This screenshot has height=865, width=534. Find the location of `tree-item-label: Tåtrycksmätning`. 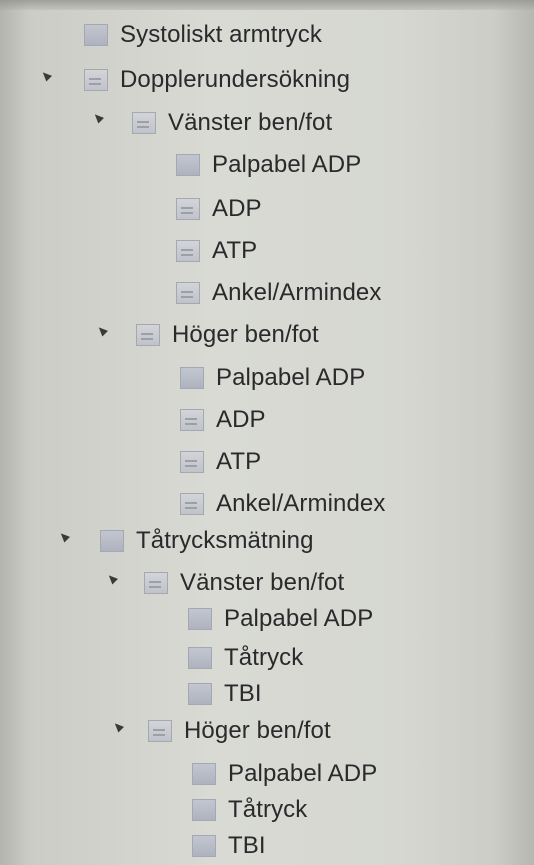

tree-item-label: Tåtrycksmätning is located at coordinates (225, 540).